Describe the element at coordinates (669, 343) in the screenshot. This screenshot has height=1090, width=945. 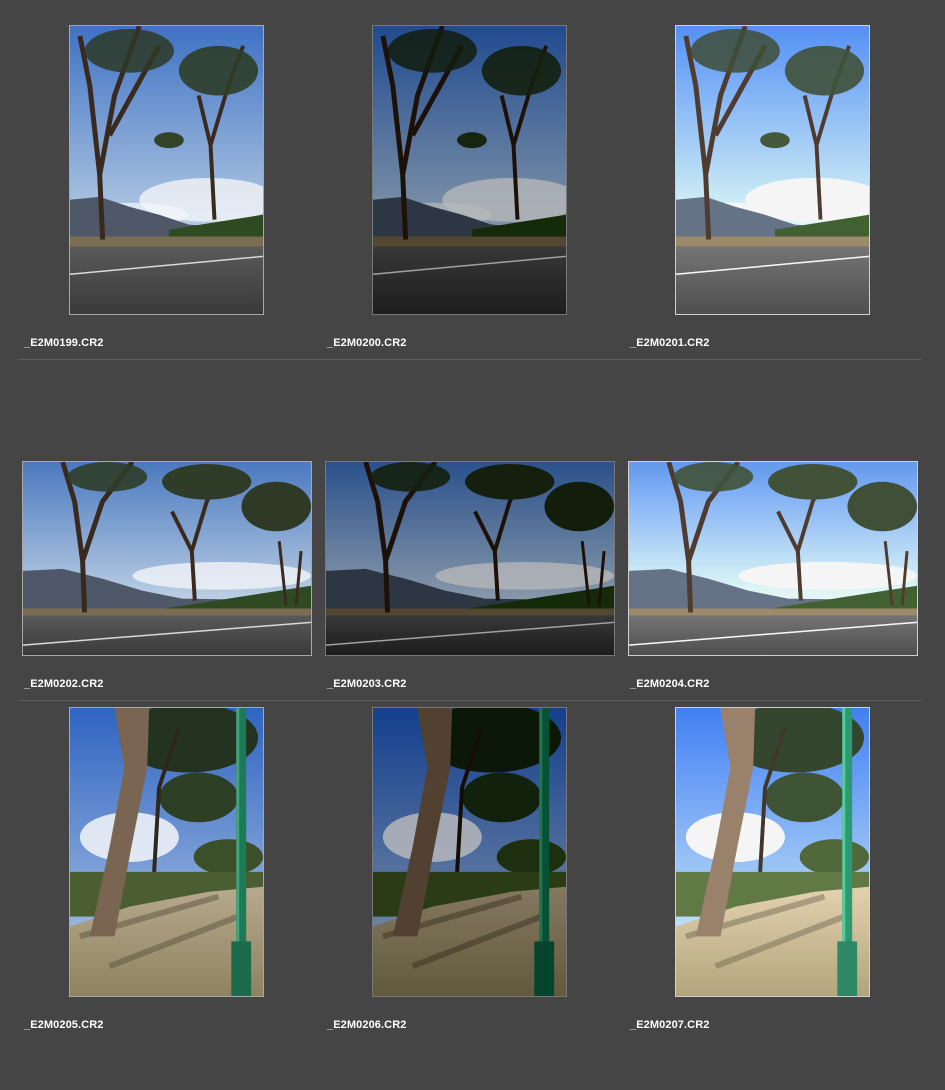
I see `thumbnail-filename: _E2M0201.CR2` at that location.